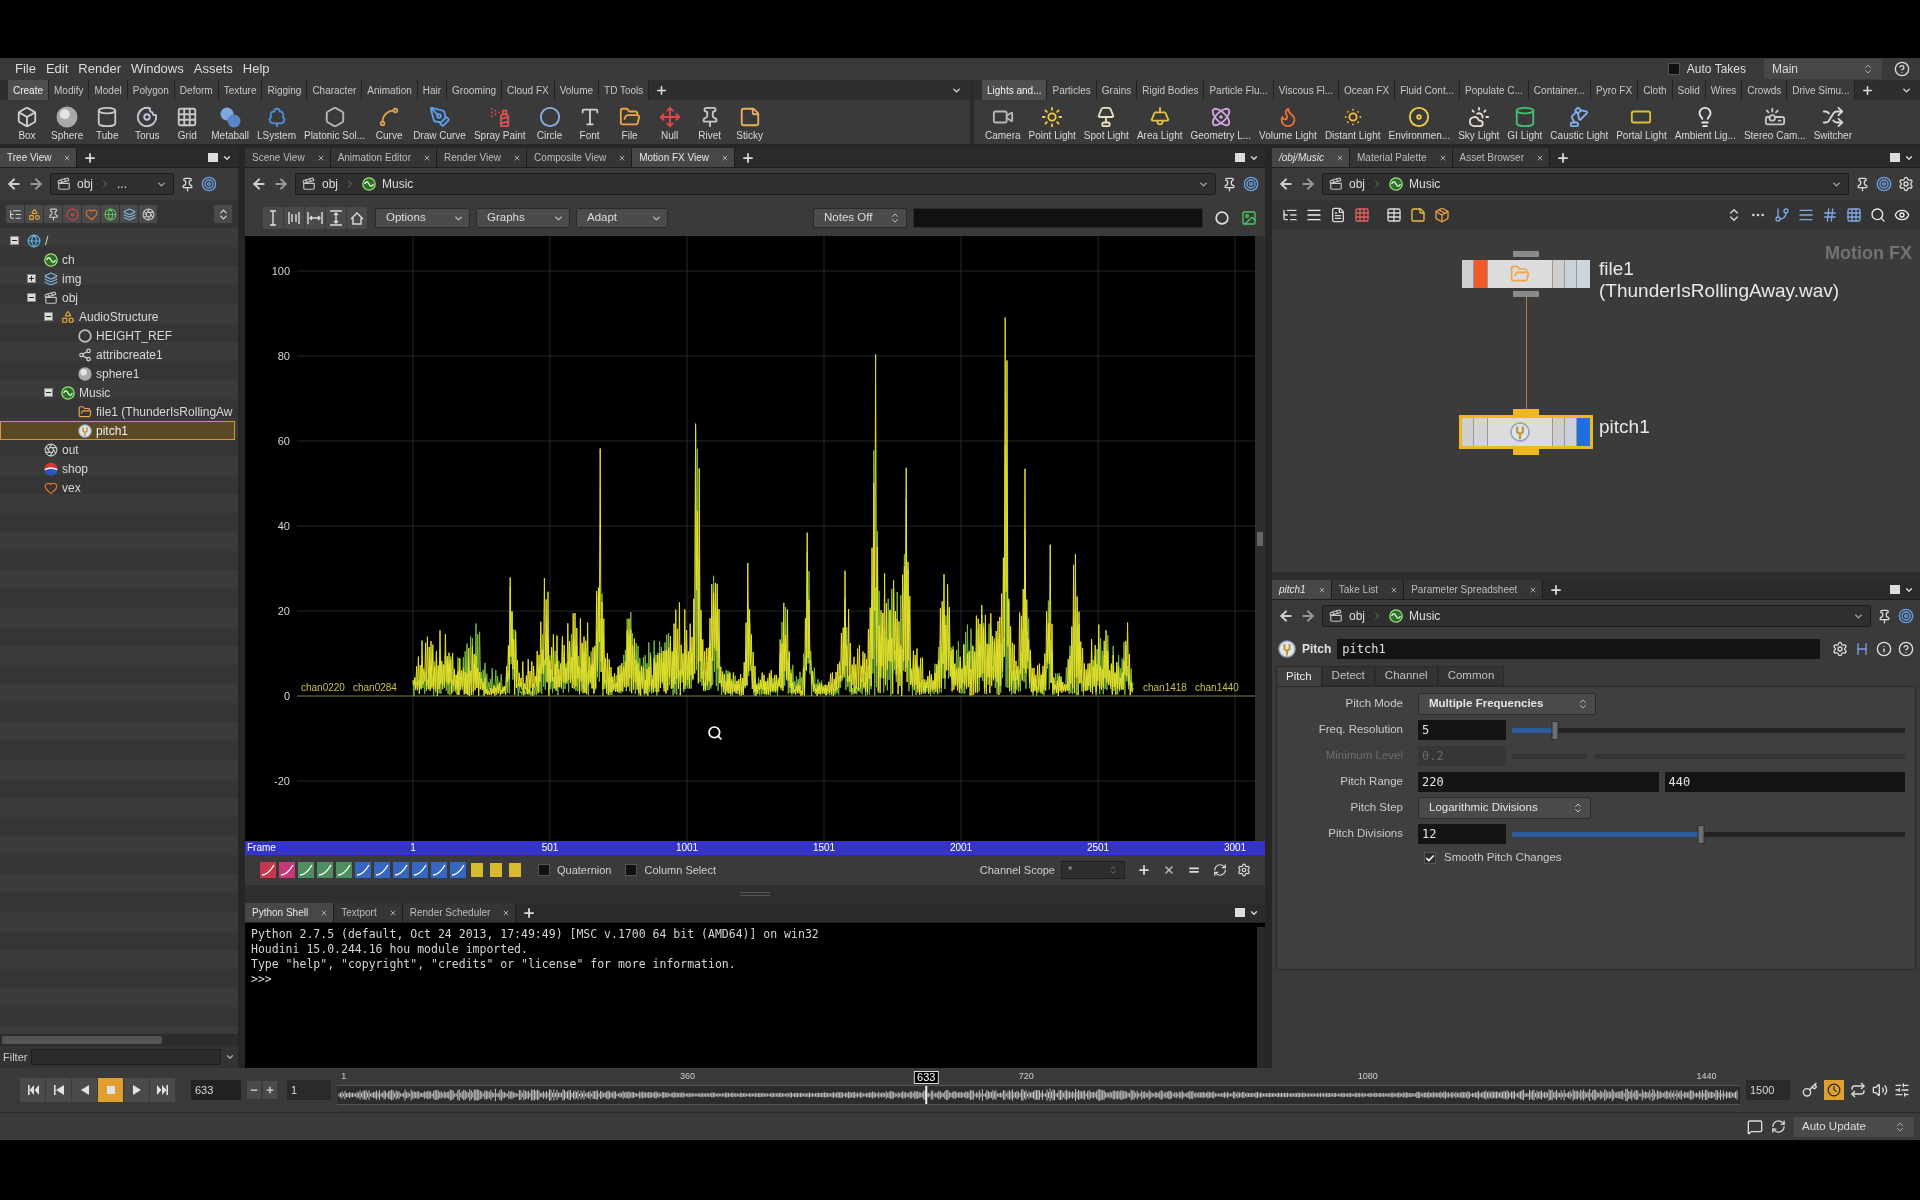 The width and height of the screenshot is (1920, 1200). I want to click on shelf-tool: Caustic Light, so click(1579, 124).